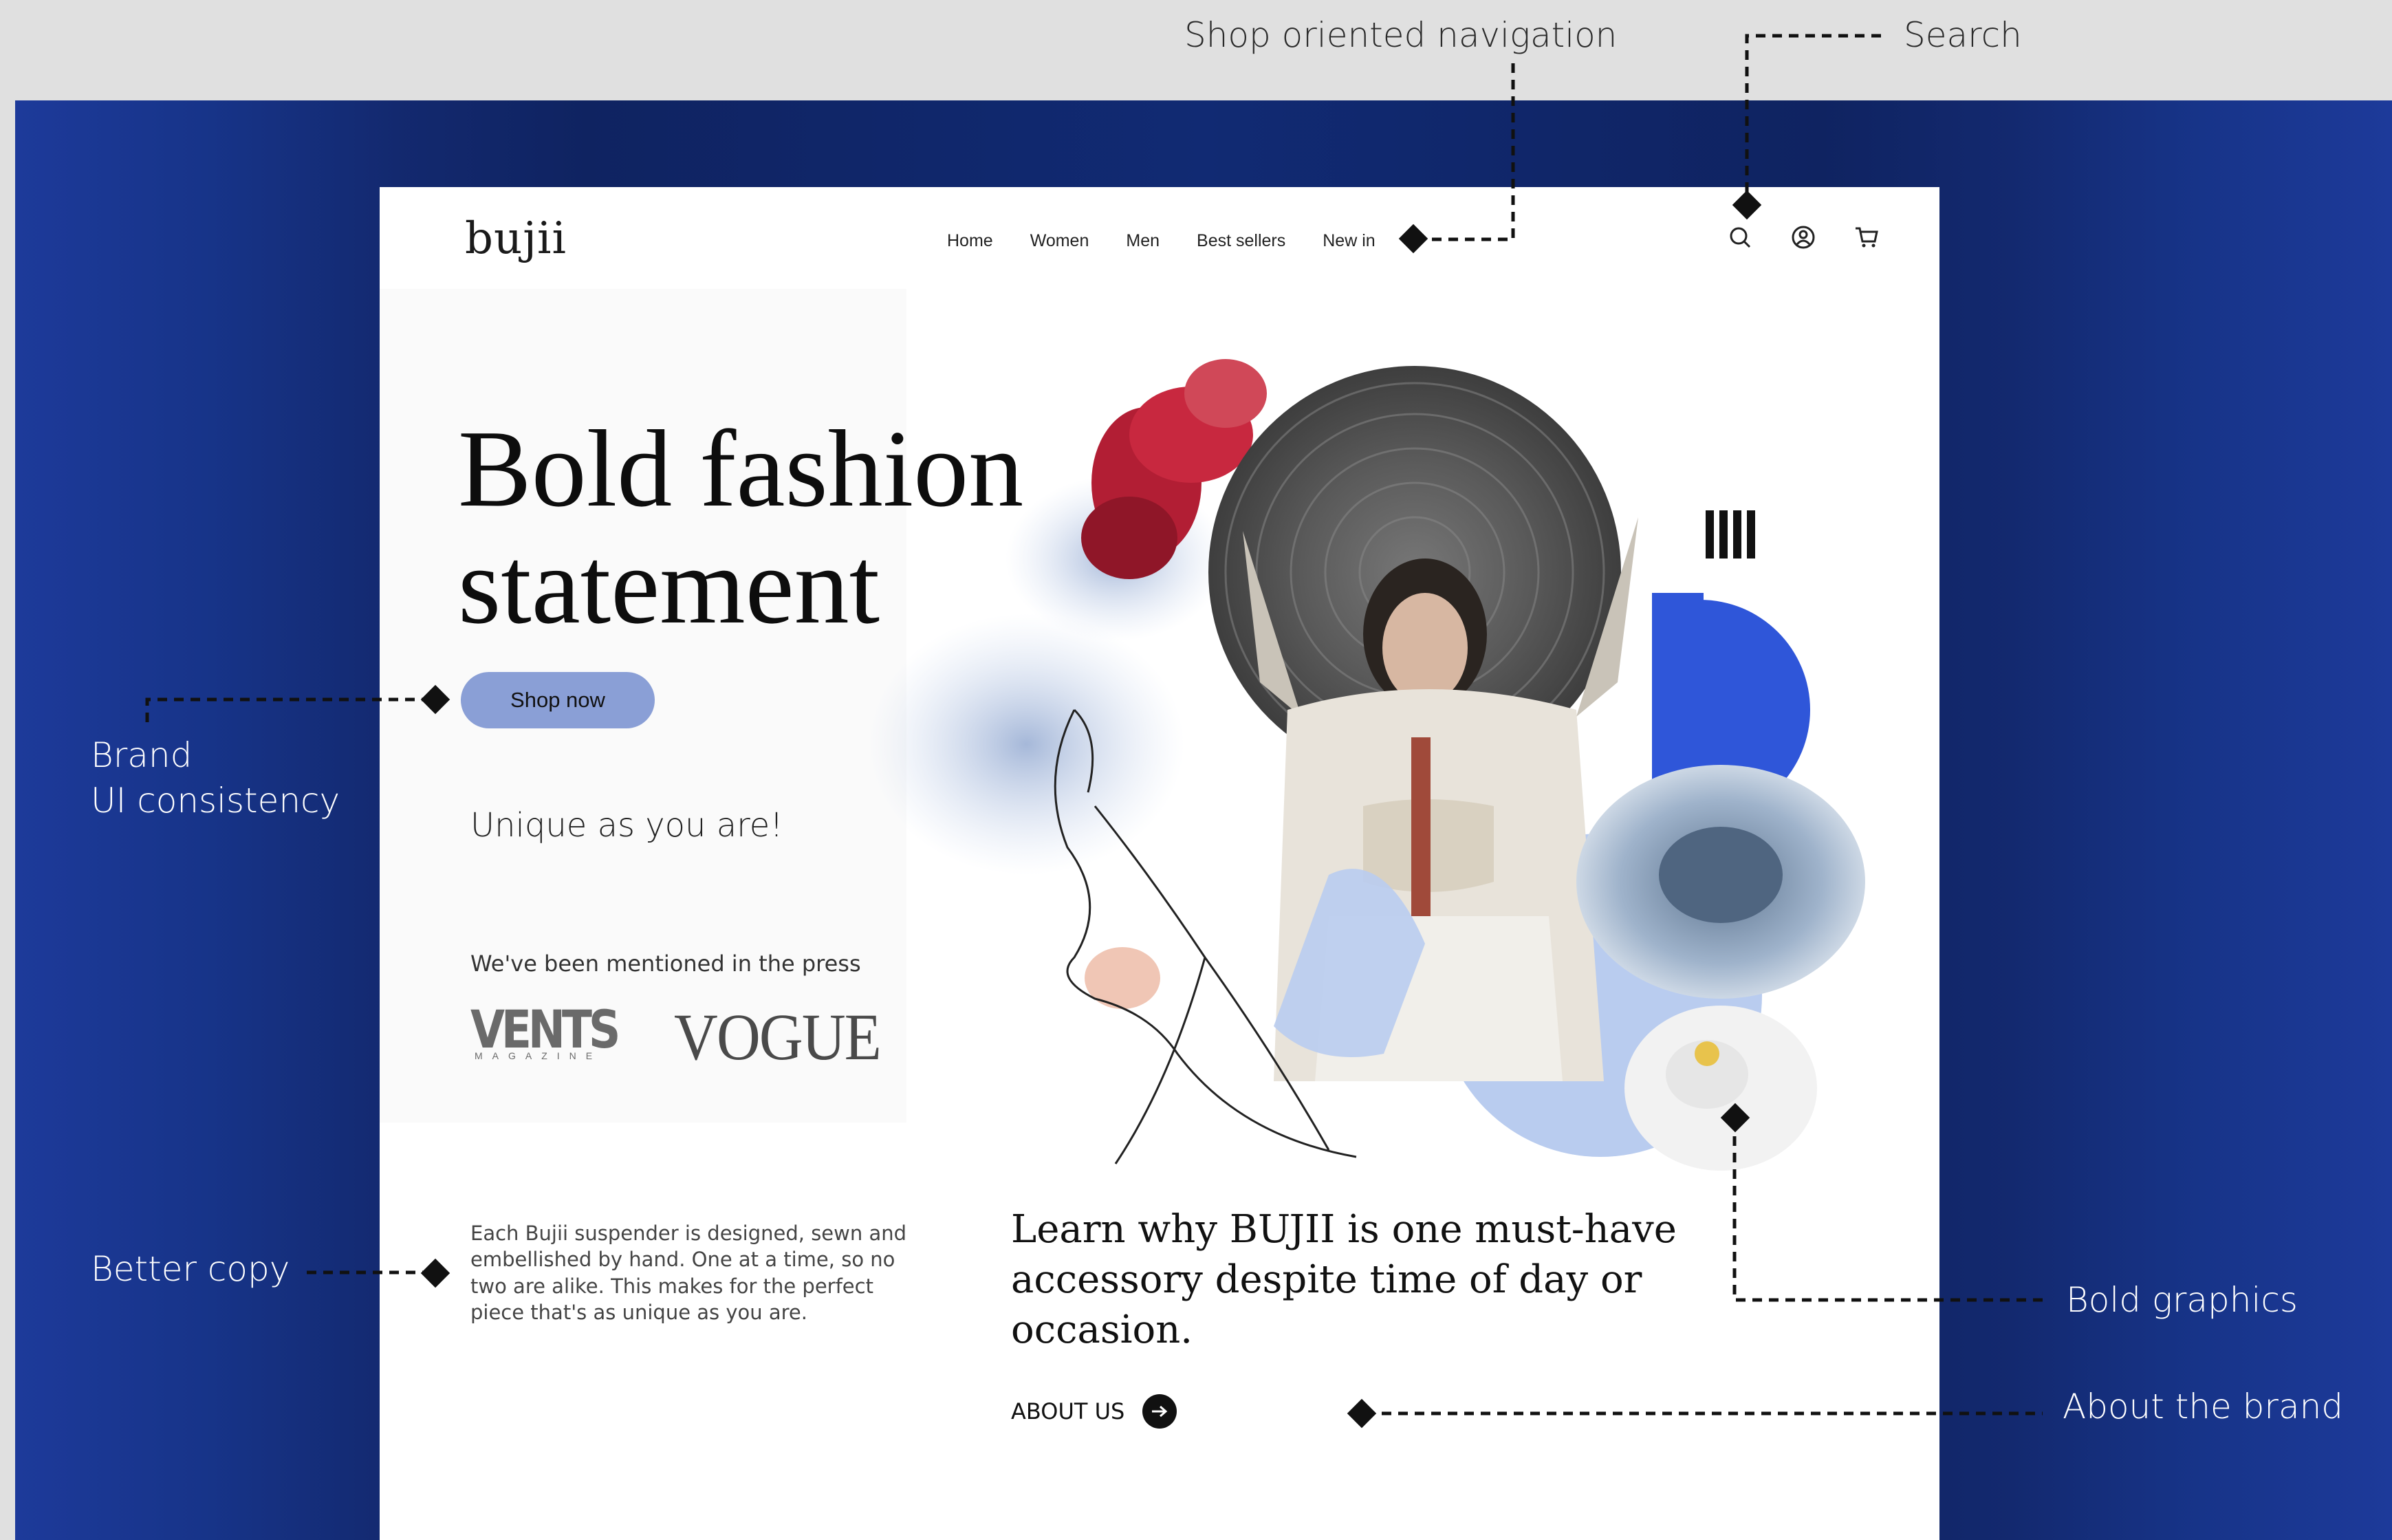 The width and height of the screenshot is (2392, 1540). Describe the element at coordinates (1174, 469) in the screenshot. I see `red-flower-graphic` at that location.